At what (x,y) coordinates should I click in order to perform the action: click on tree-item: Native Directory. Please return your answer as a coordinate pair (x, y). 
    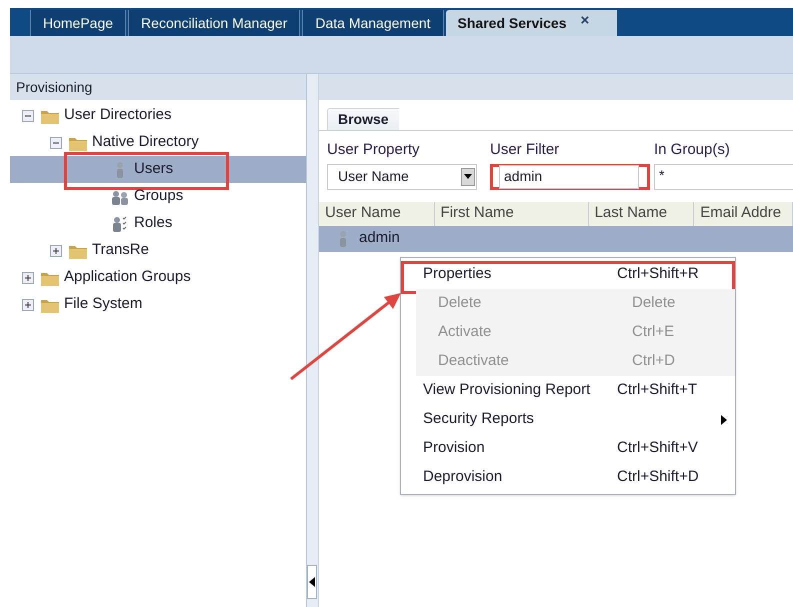
    Looking at the image, I should click on (158, 142).